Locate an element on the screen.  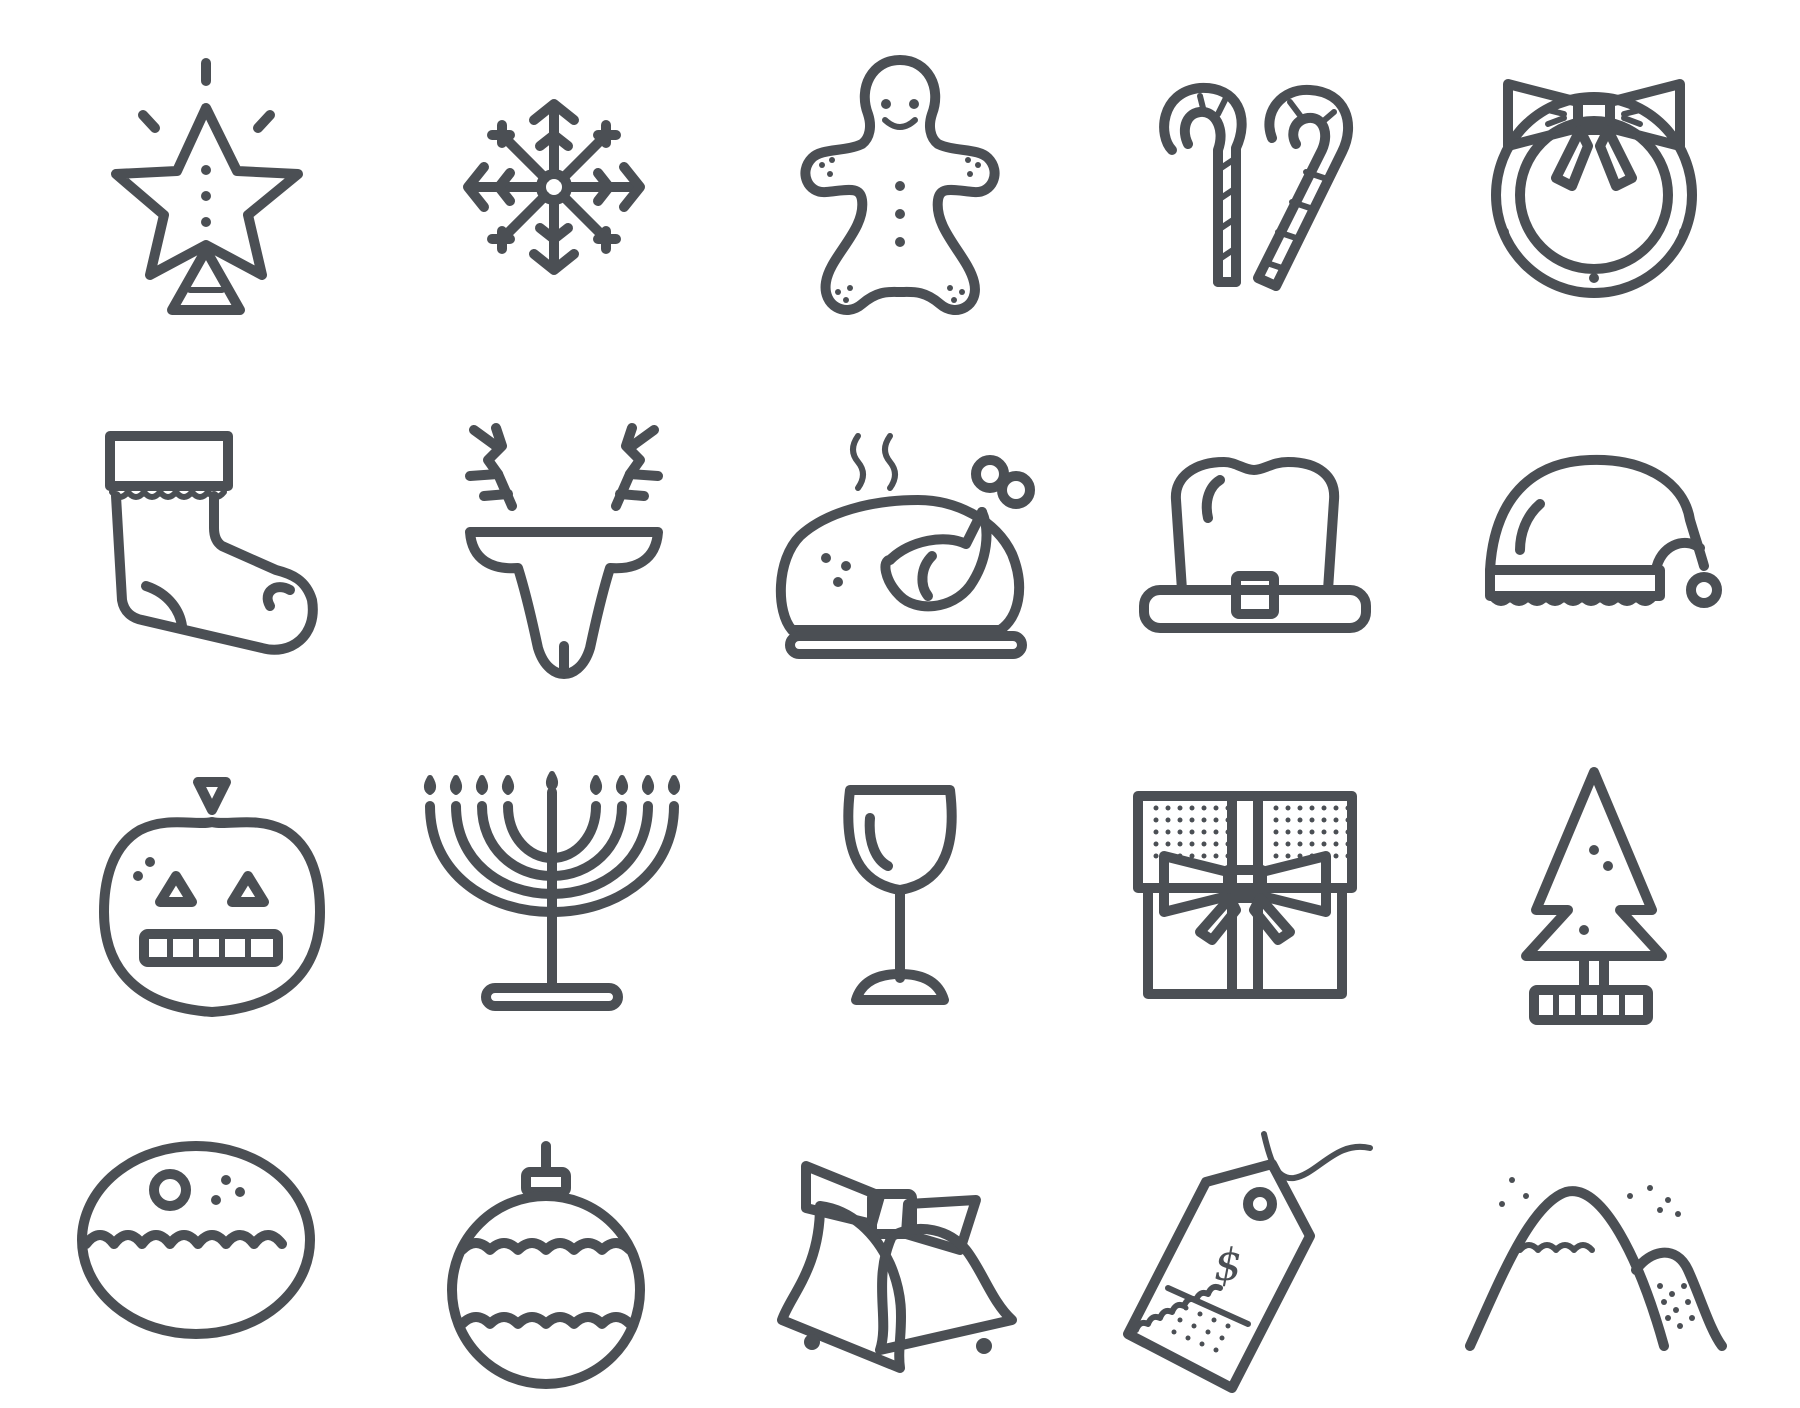
wine-glass-icon is located at coordinates (900, 895).